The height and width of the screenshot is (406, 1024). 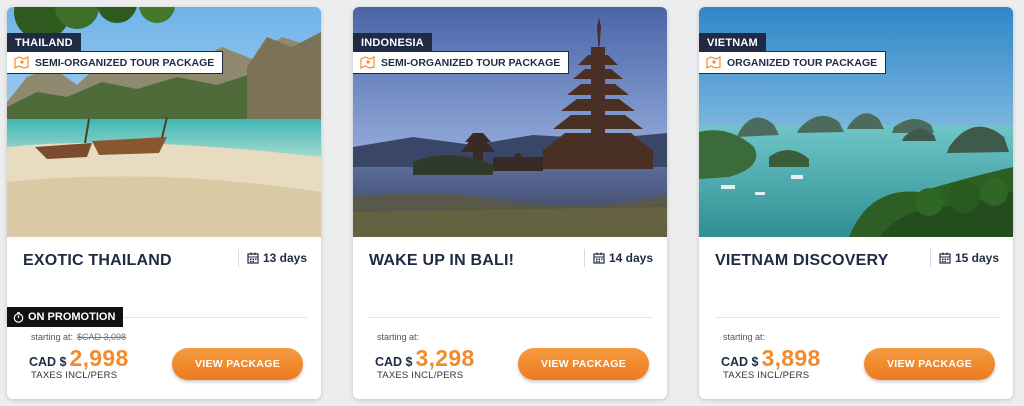 I want to click on duration-label: 14 days, so click(x=630, y=258).